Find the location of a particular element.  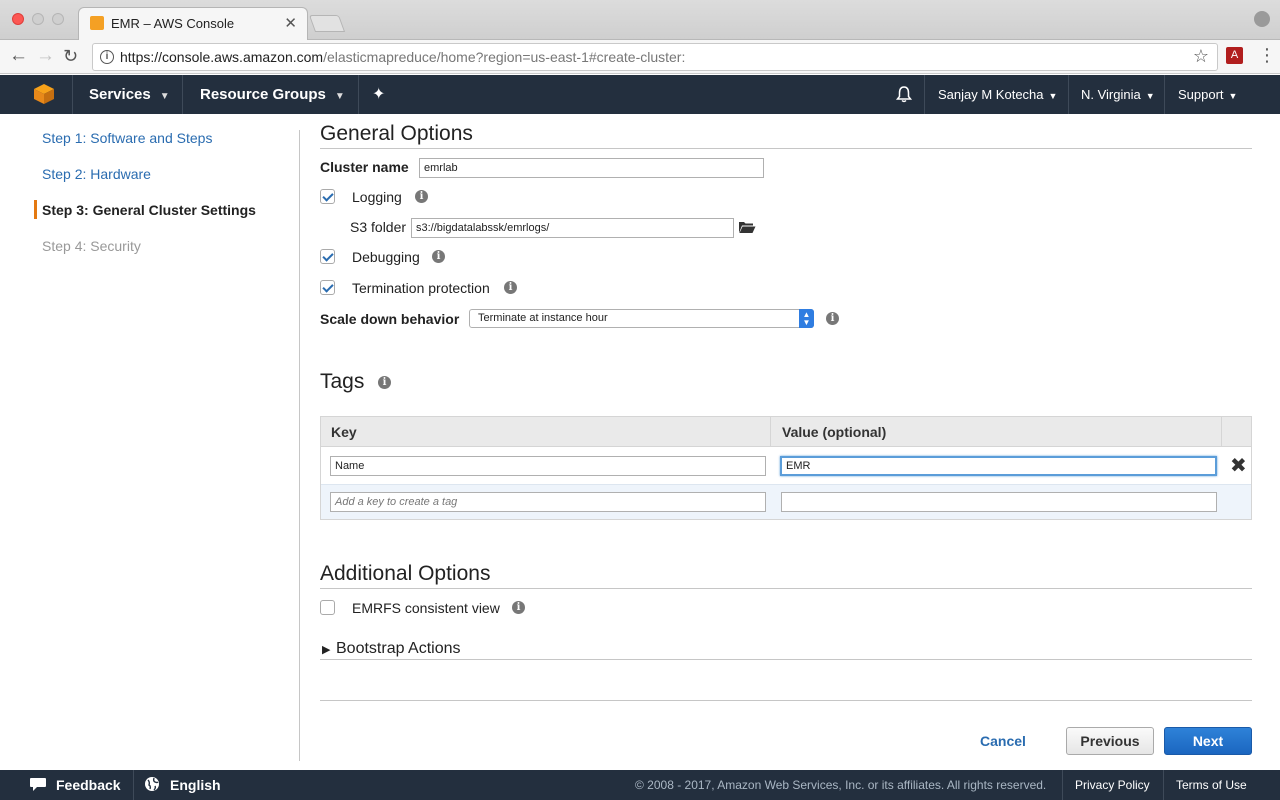

profile-icon is located at coordinates (1262, 19).